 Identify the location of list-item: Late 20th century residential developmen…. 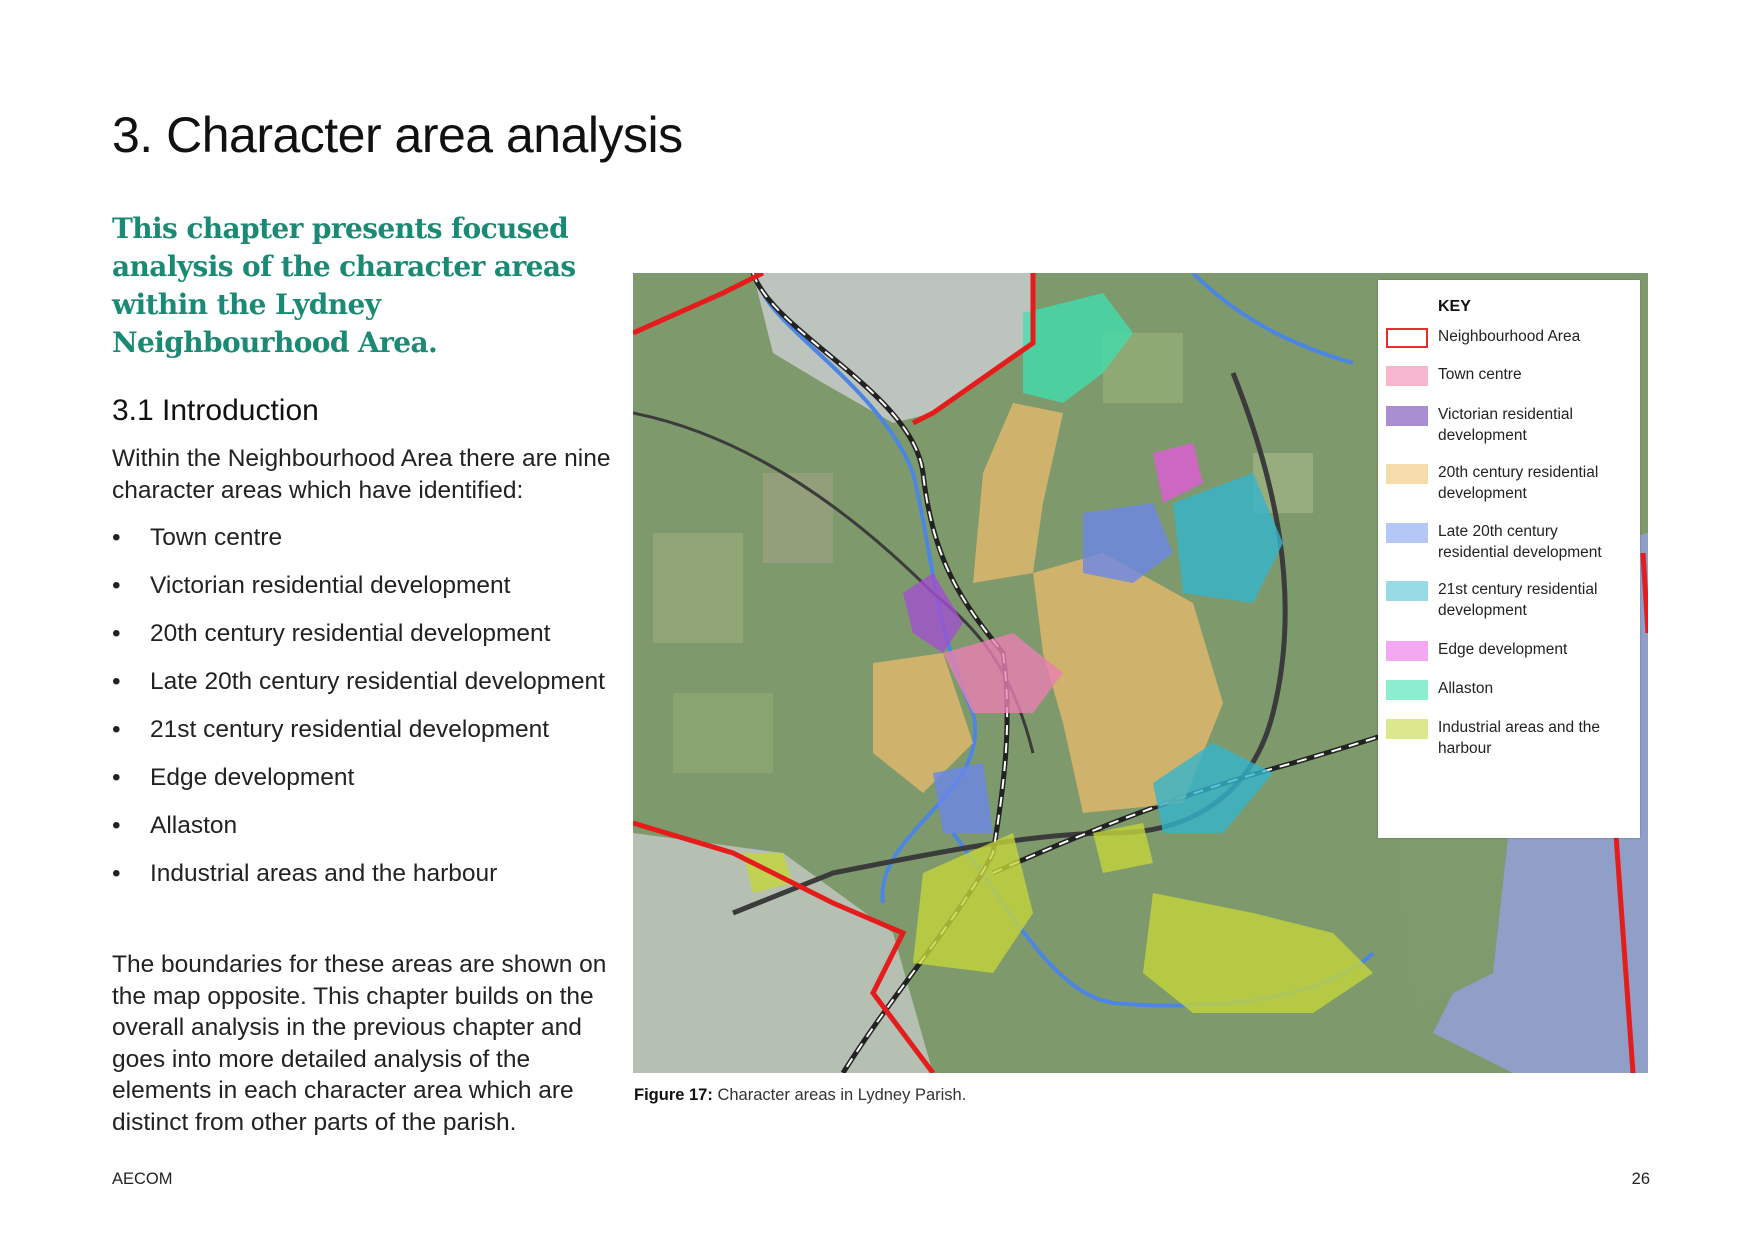
(362, 681).